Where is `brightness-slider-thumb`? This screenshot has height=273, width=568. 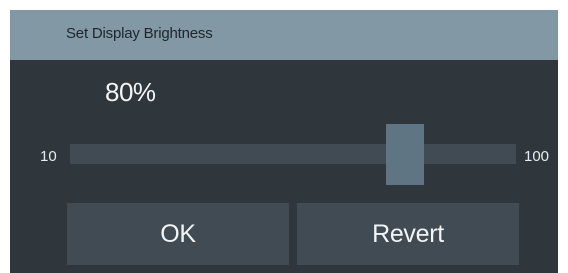 brightness-slider-thumb is located at coordinates (405, 154).